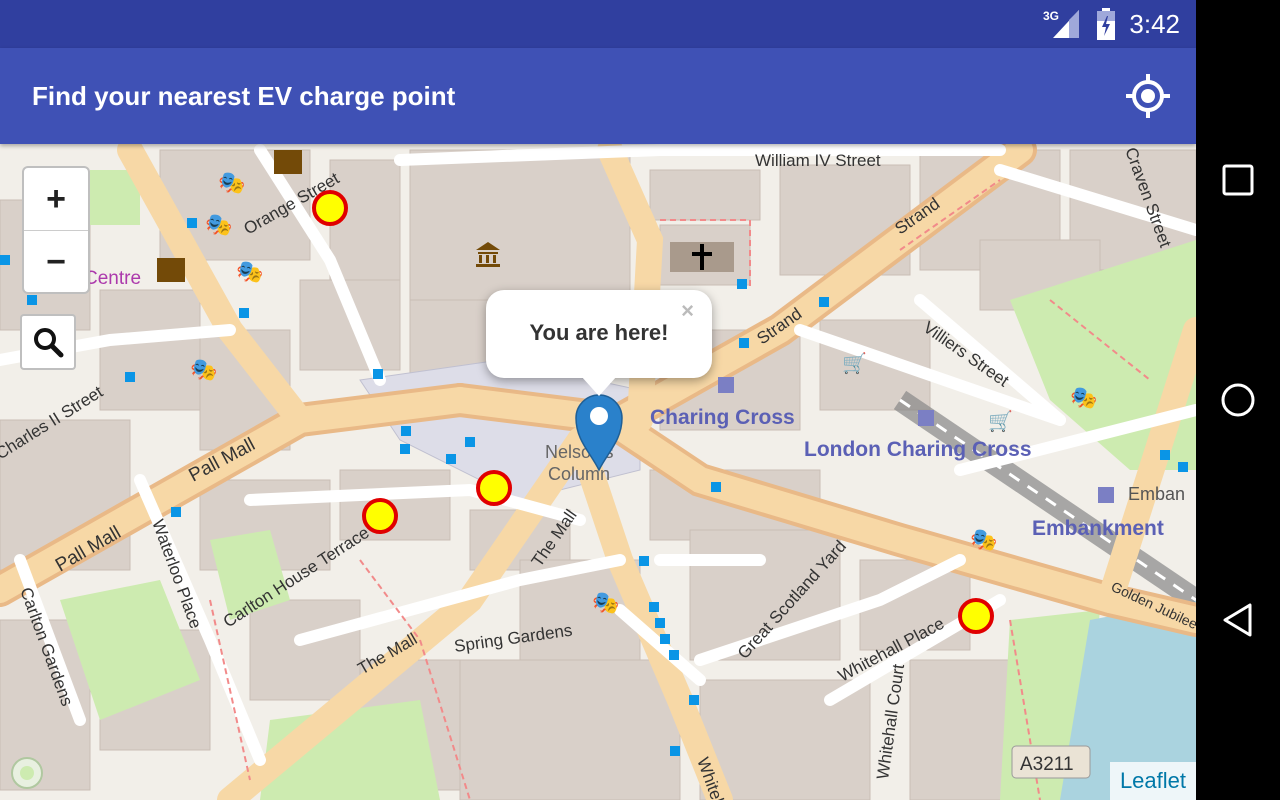 The height and width of the screenshot is (800, 1280). Describe the element at coordinates (1047, 764) in the screenshot. I see `road-shield-label: A3211` at that location.